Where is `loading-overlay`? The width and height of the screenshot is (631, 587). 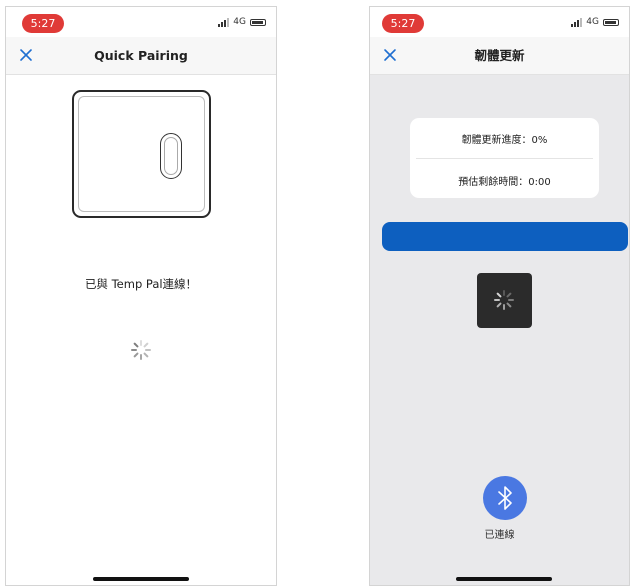
loading-overlay is located at coordinates (504, 300).